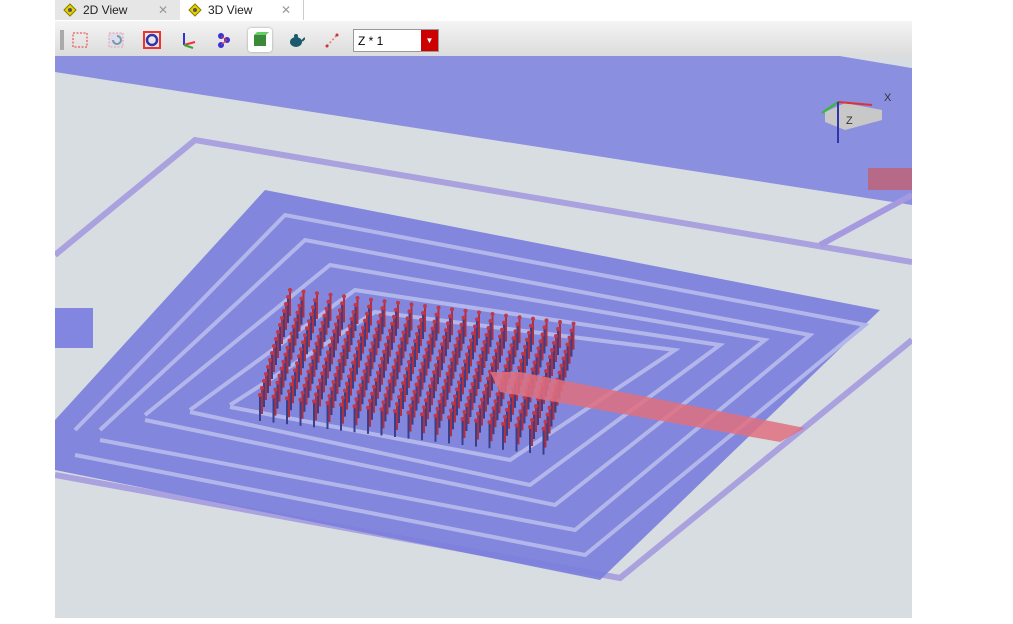 The height and width of the screenshot is (624, 1013). What do you see at coordinates (296, 40) in the screenshot?
I see `teapot-icon` at bounding box center [296, 40].